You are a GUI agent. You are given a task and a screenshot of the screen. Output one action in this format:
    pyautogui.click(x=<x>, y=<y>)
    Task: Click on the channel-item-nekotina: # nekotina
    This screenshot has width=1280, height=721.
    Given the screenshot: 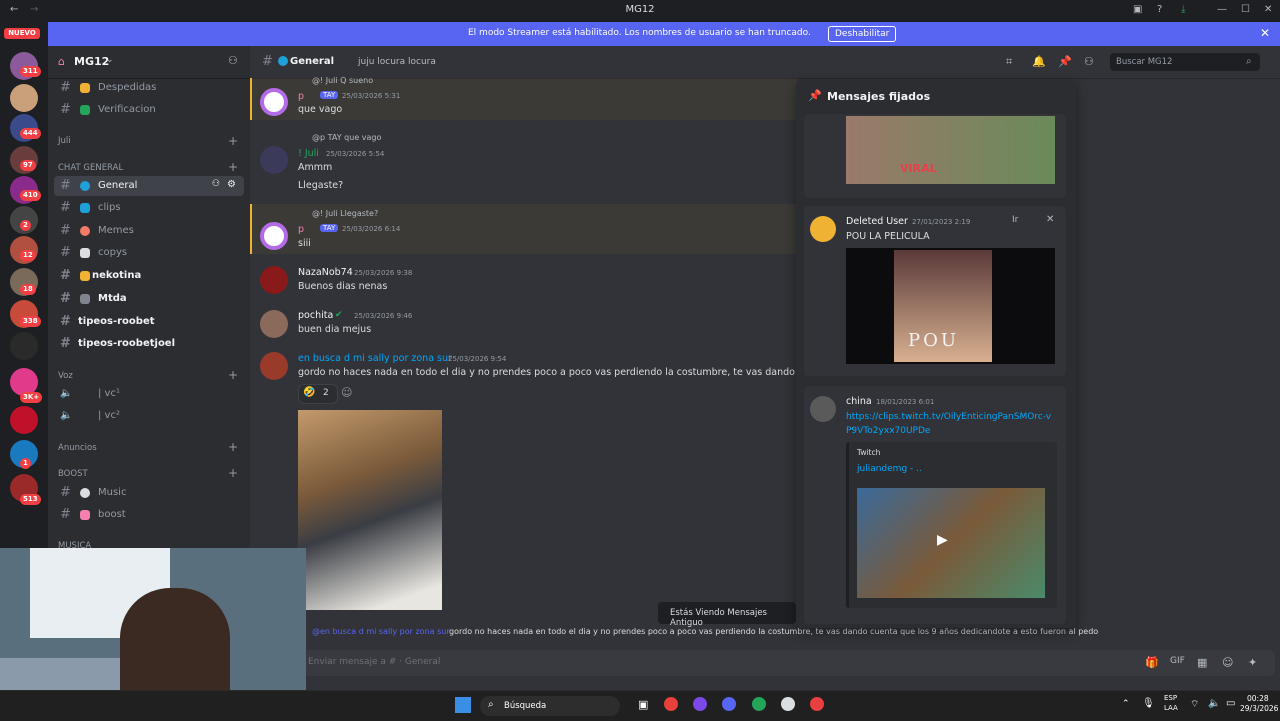 What is the action you would take?
    pyautogui.click(x=149, y=276)
    